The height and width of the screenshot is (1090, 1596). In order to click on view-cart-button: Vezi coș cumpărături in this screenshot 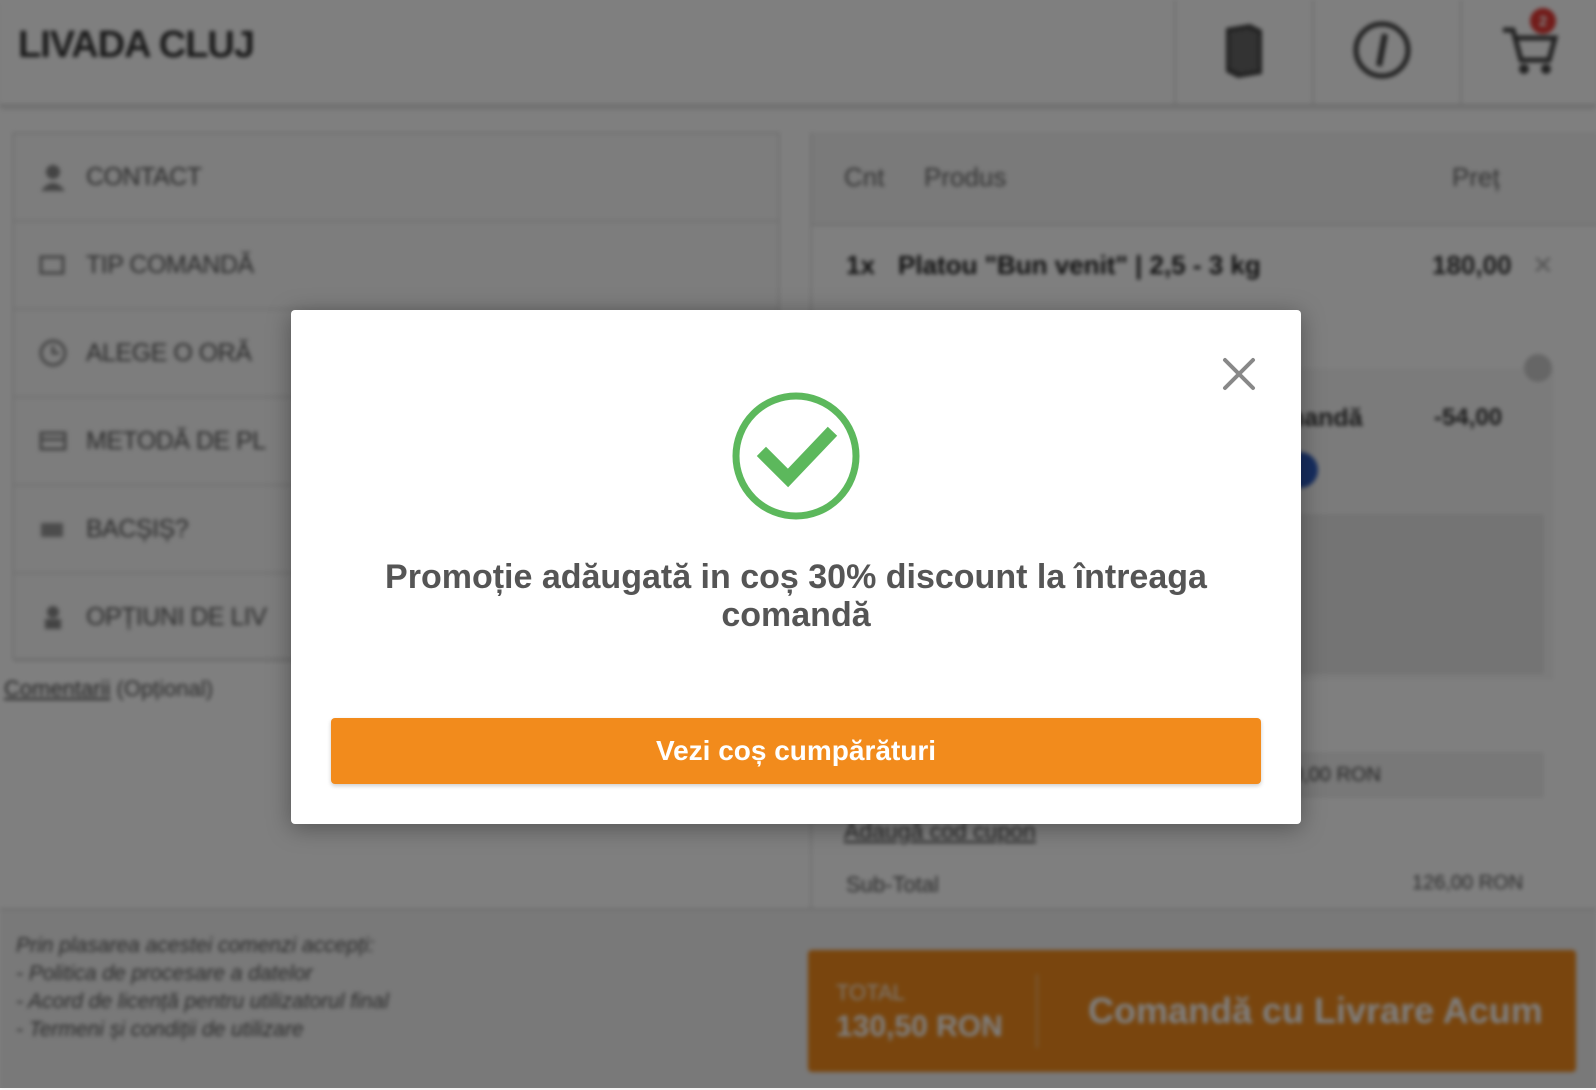, I will do `click(796, 751)`.